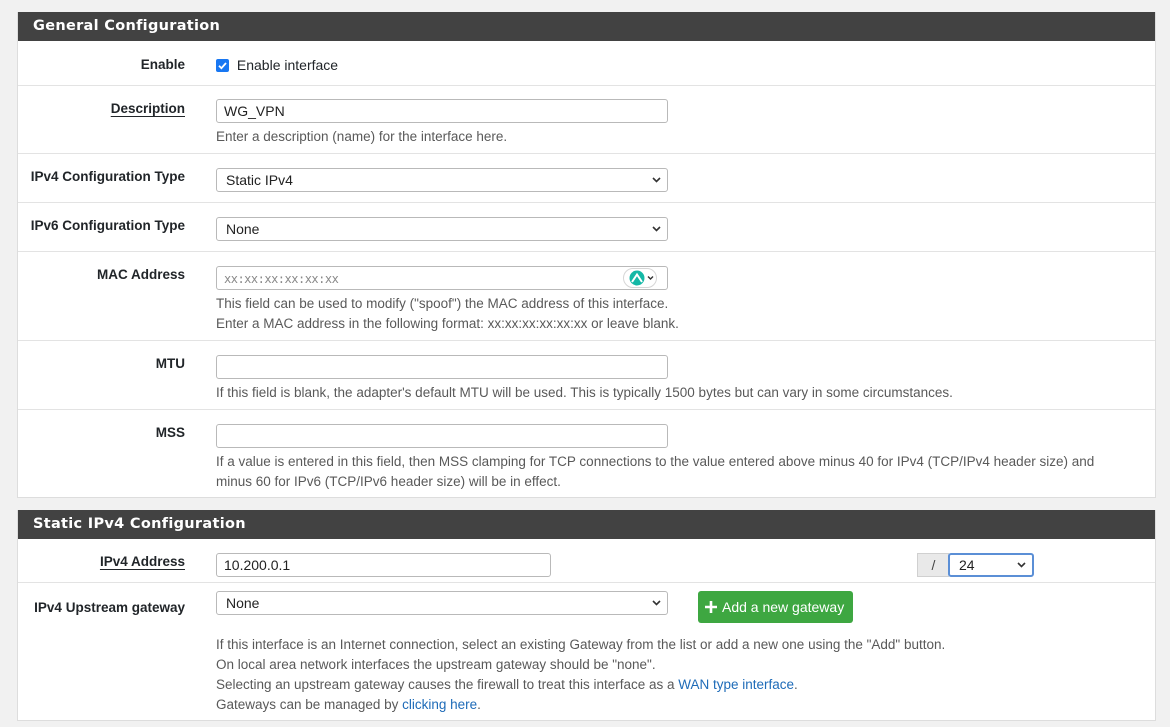  What do you see at coordinates (442, 367) in the screenshot?
I see `mtu-input` at bounding box center [442, 367].